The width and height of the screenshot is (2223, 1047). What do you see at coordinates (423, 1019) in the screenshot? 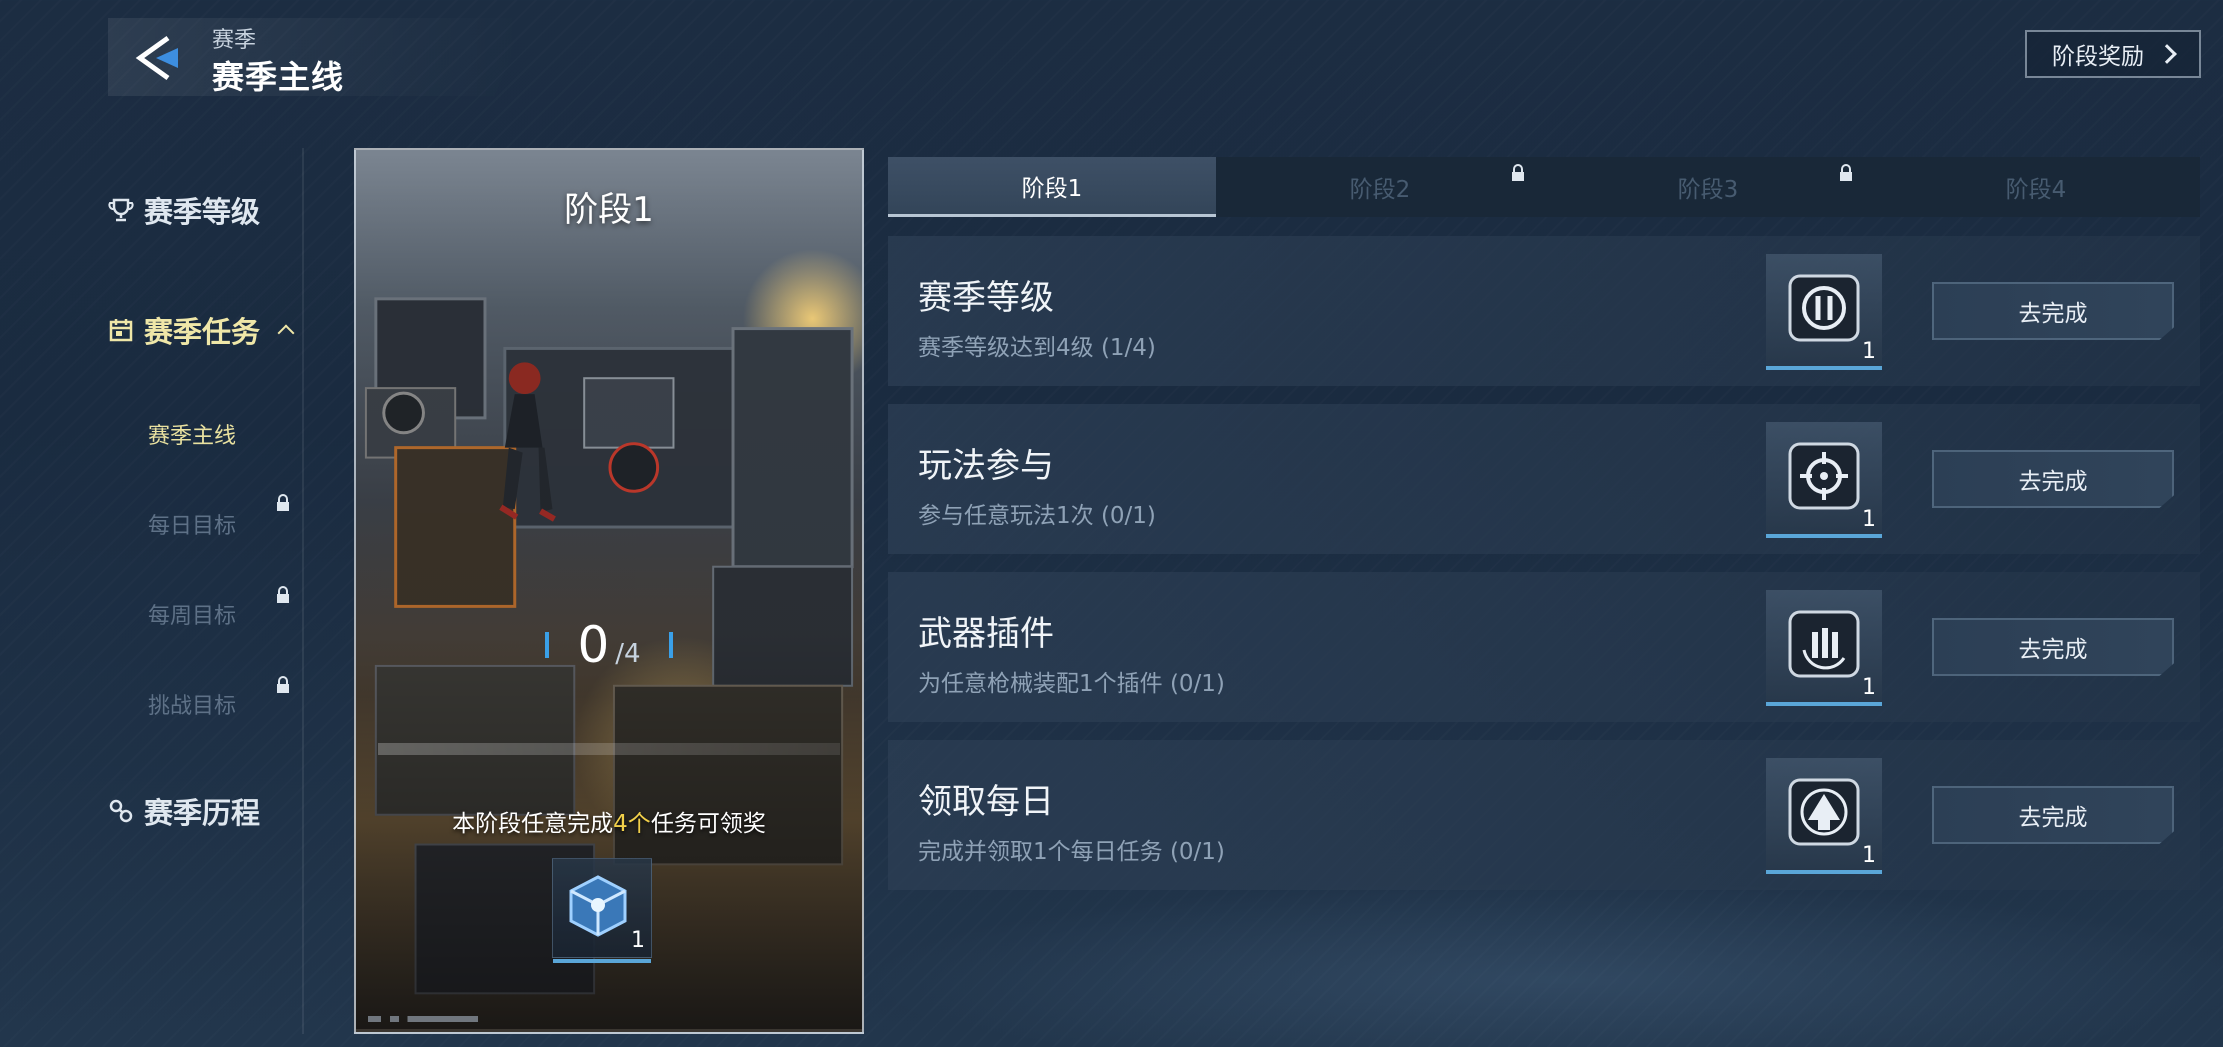
I see `card-decoration` at bounding box center [423, 1019].